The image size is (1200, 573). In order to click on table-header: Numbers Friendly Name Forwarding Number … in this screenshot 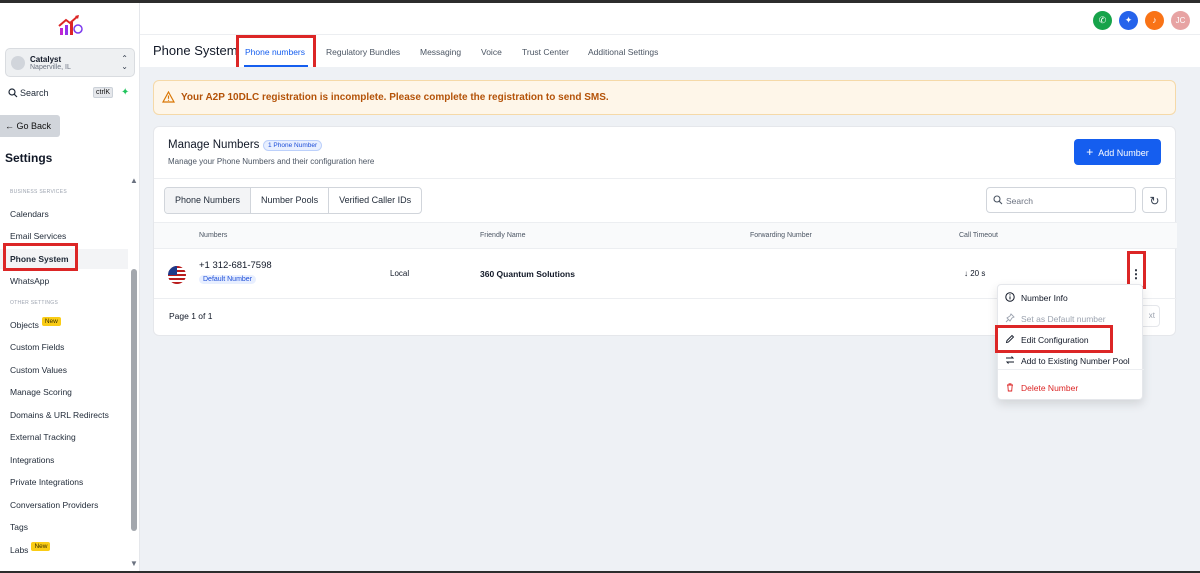, I will do `click(665, 235)`.